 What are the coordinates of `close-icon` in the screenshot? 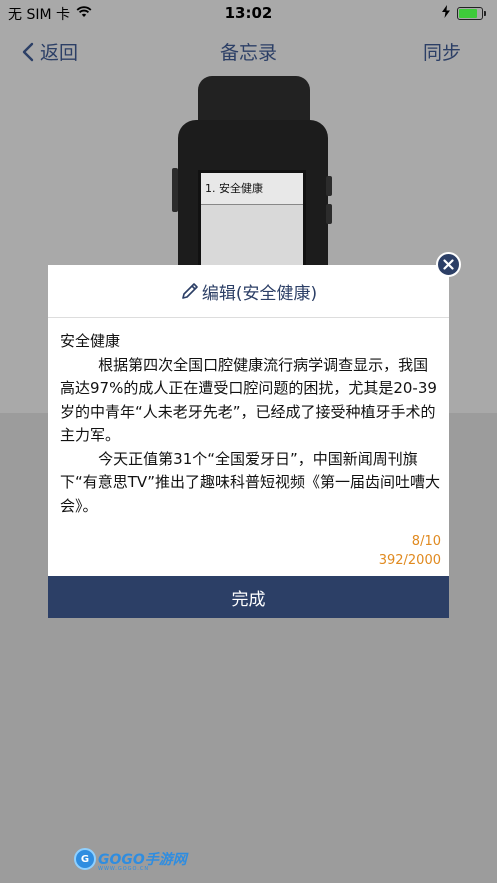 It's located at (448, 264).